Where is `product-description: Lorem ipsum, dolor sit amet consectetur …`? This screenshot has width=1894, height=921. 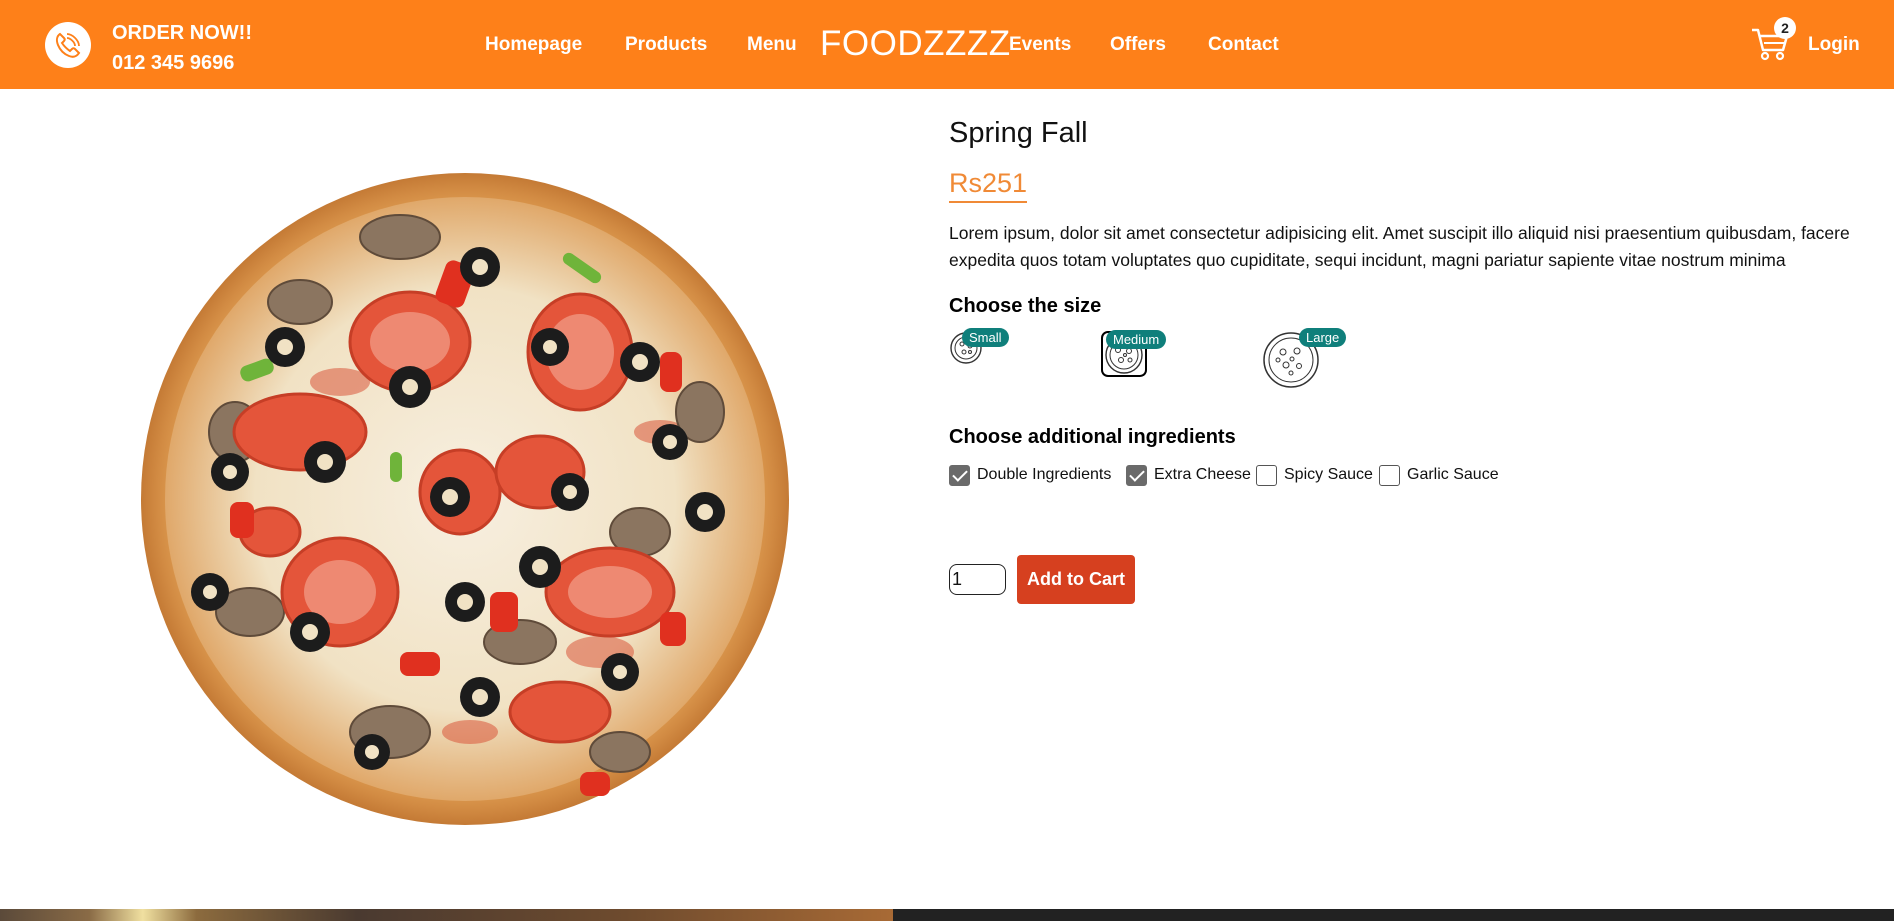 product-description: Lorem ipsum, dolor sit amet consectetur … is located at coordinates (1399, 246).